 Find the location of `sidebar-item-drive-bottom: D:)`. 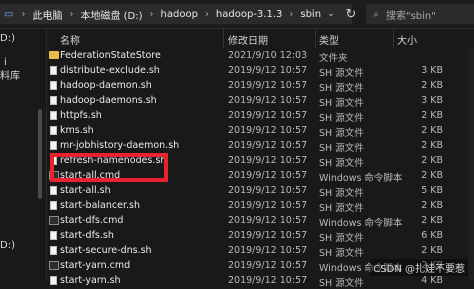

sidebar-item-drive-bottom: D:) is located at coordinates (7, 245).